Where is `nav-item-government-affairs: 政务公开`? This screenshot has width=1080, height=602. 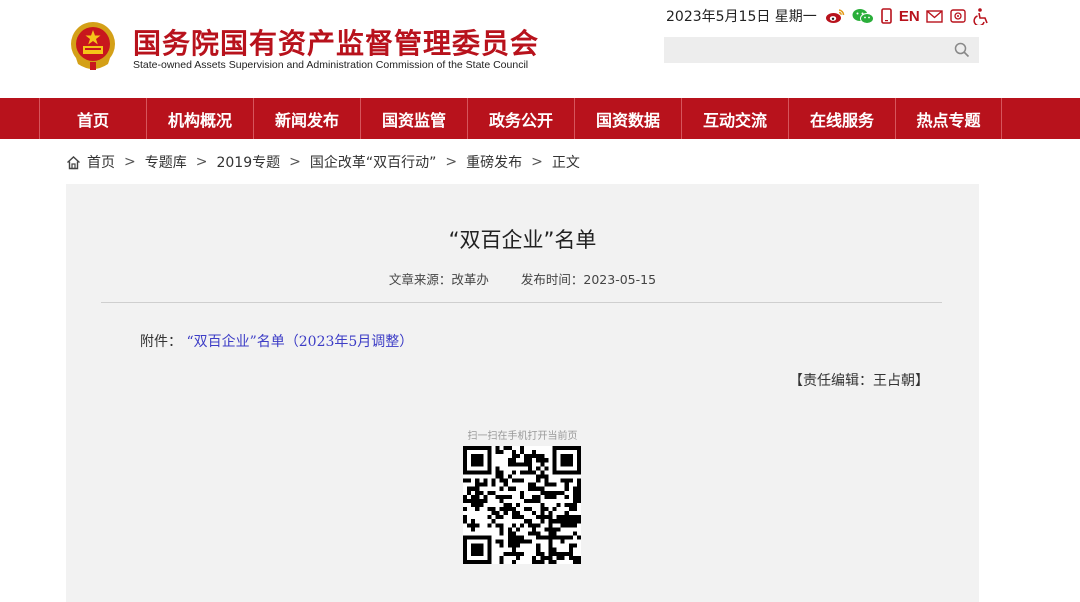 nav-item-government-affairs: 政务公开 is located at coordinates (520, 118).